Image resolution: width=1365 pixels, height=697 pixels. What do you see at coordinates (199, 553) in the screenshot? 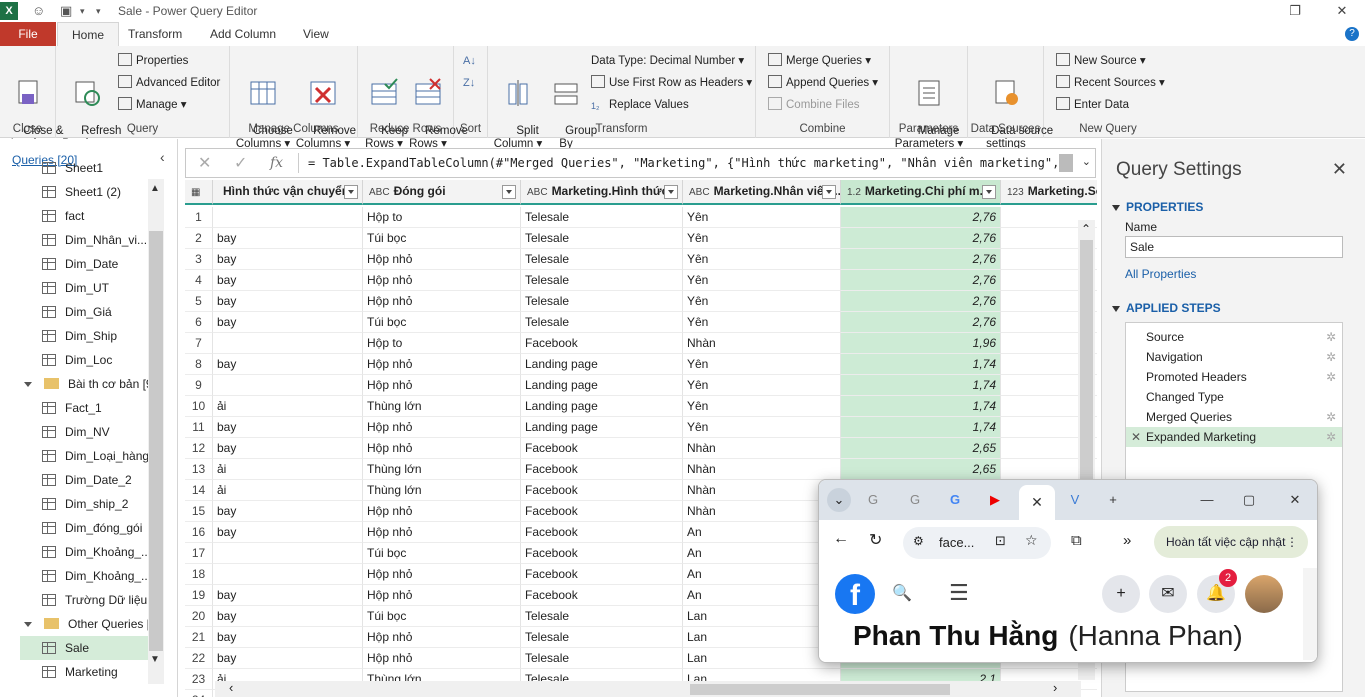
I see `row-number: 17` at bounding box center [199, 553].